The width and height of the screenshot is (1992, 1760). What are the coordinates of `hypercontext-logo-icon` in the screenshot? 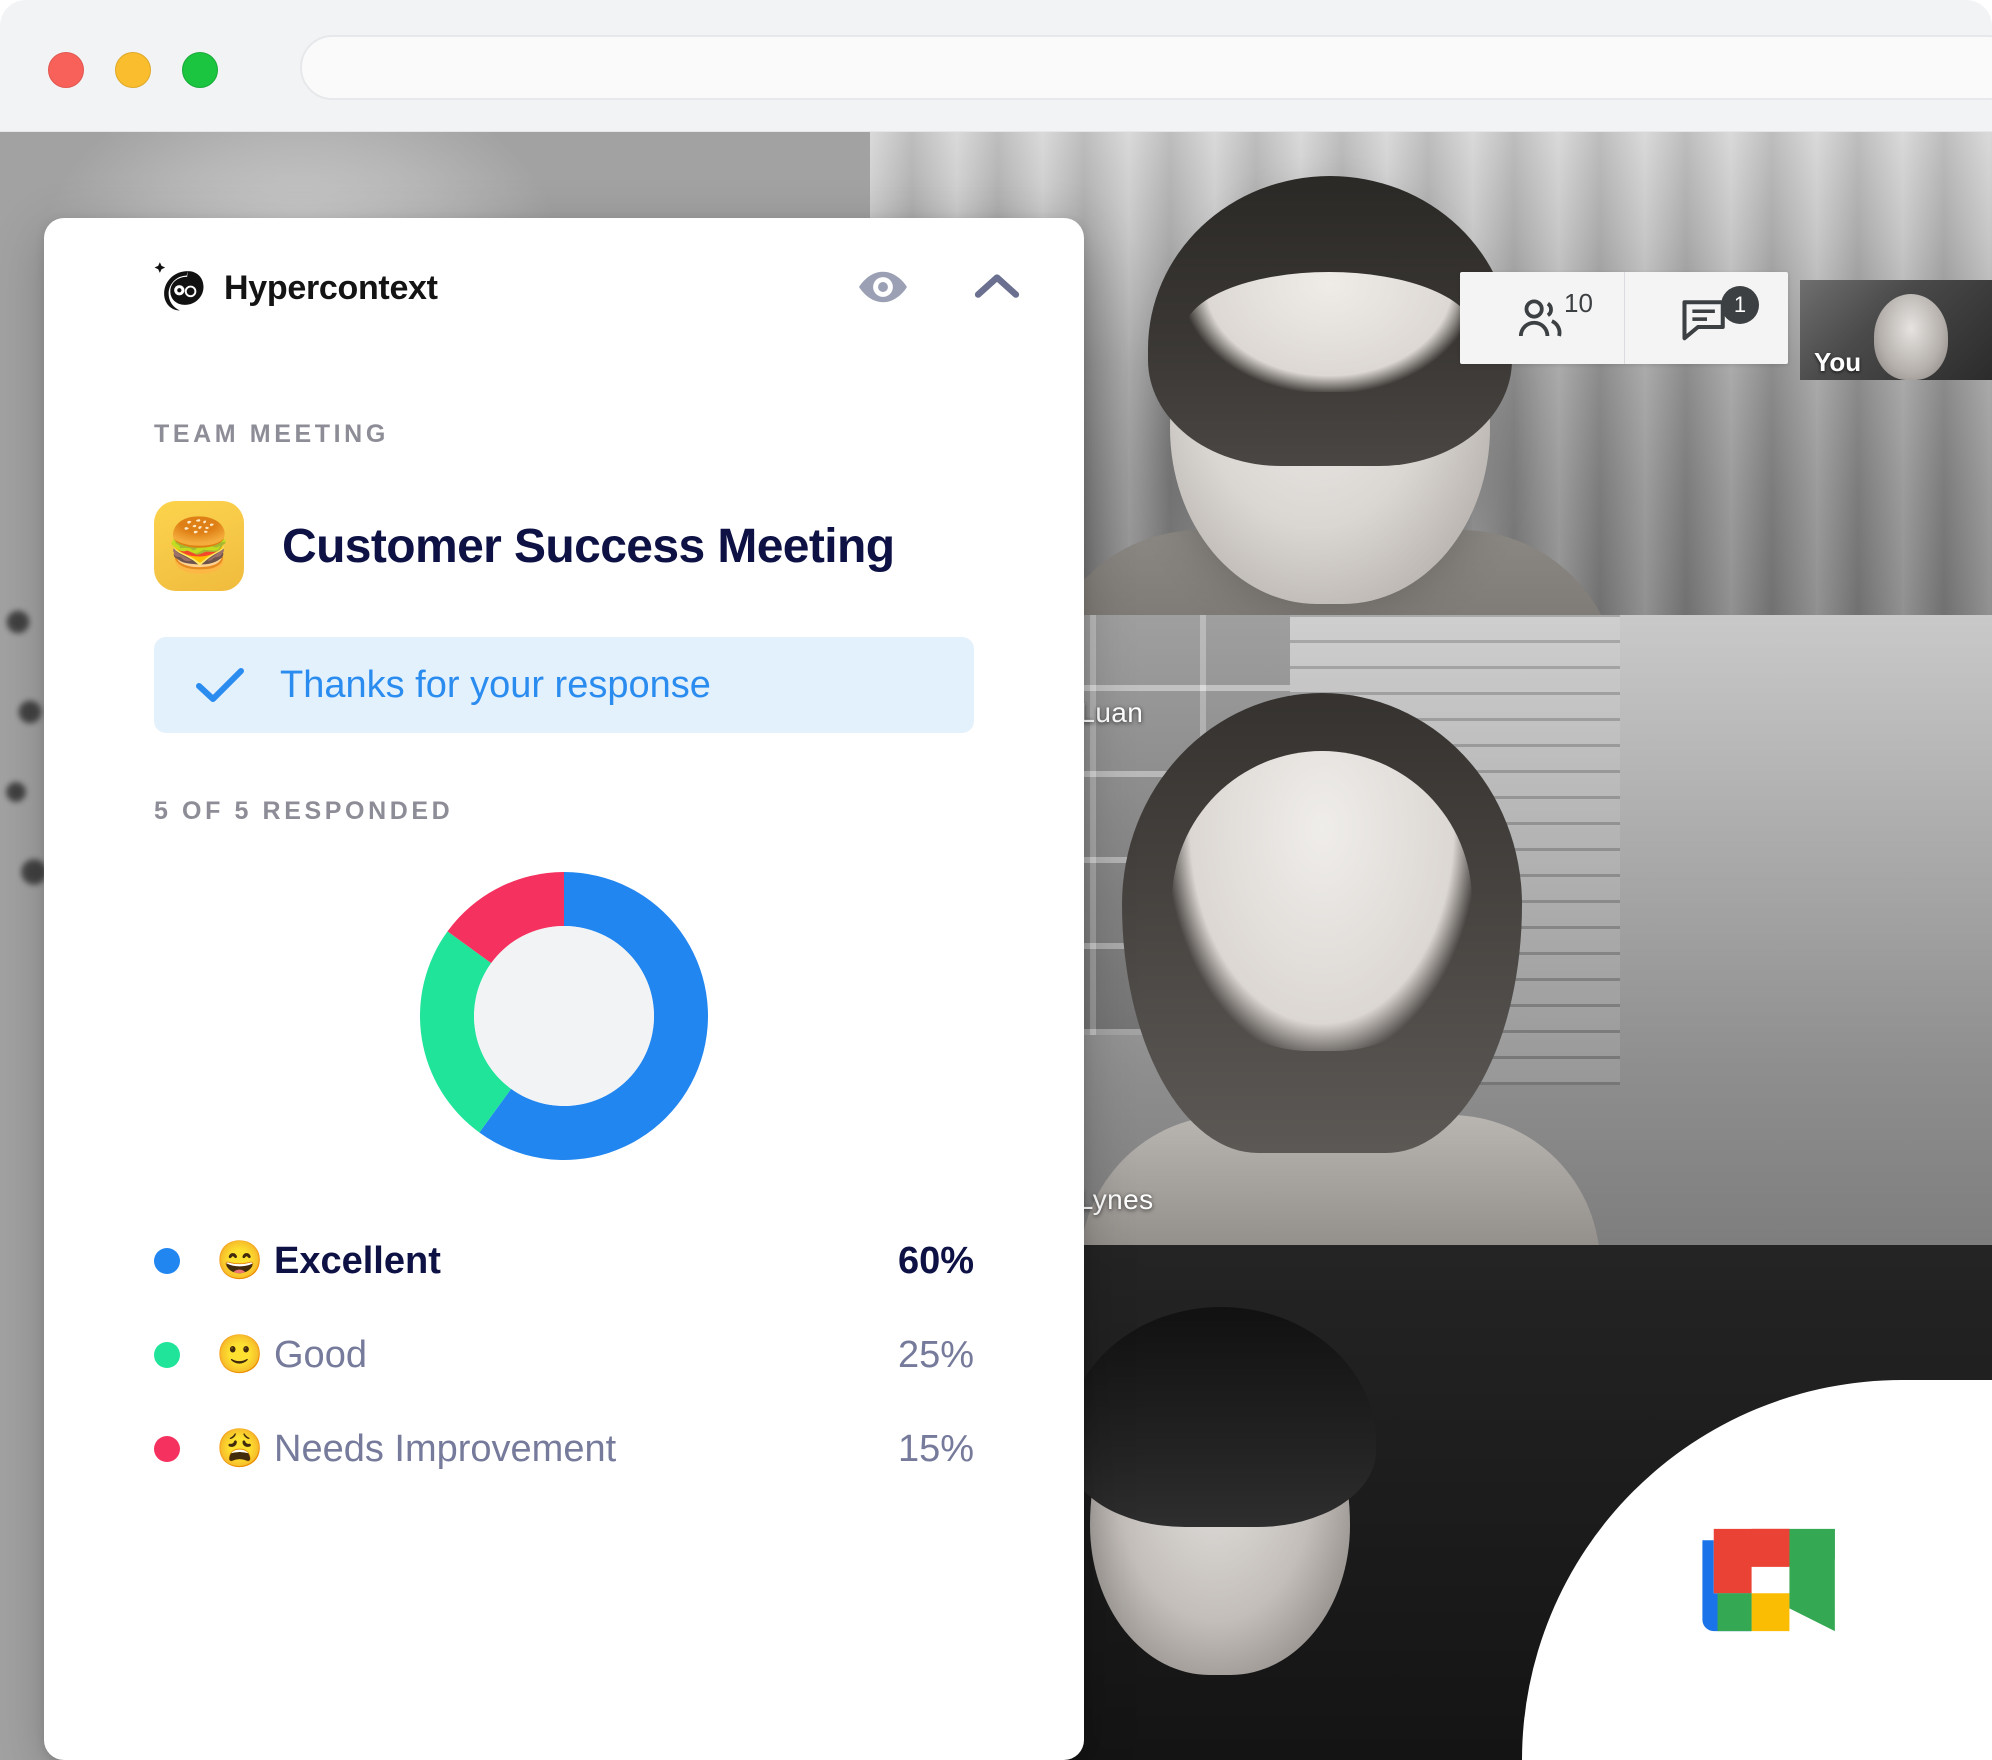 It's located at (179, 286).